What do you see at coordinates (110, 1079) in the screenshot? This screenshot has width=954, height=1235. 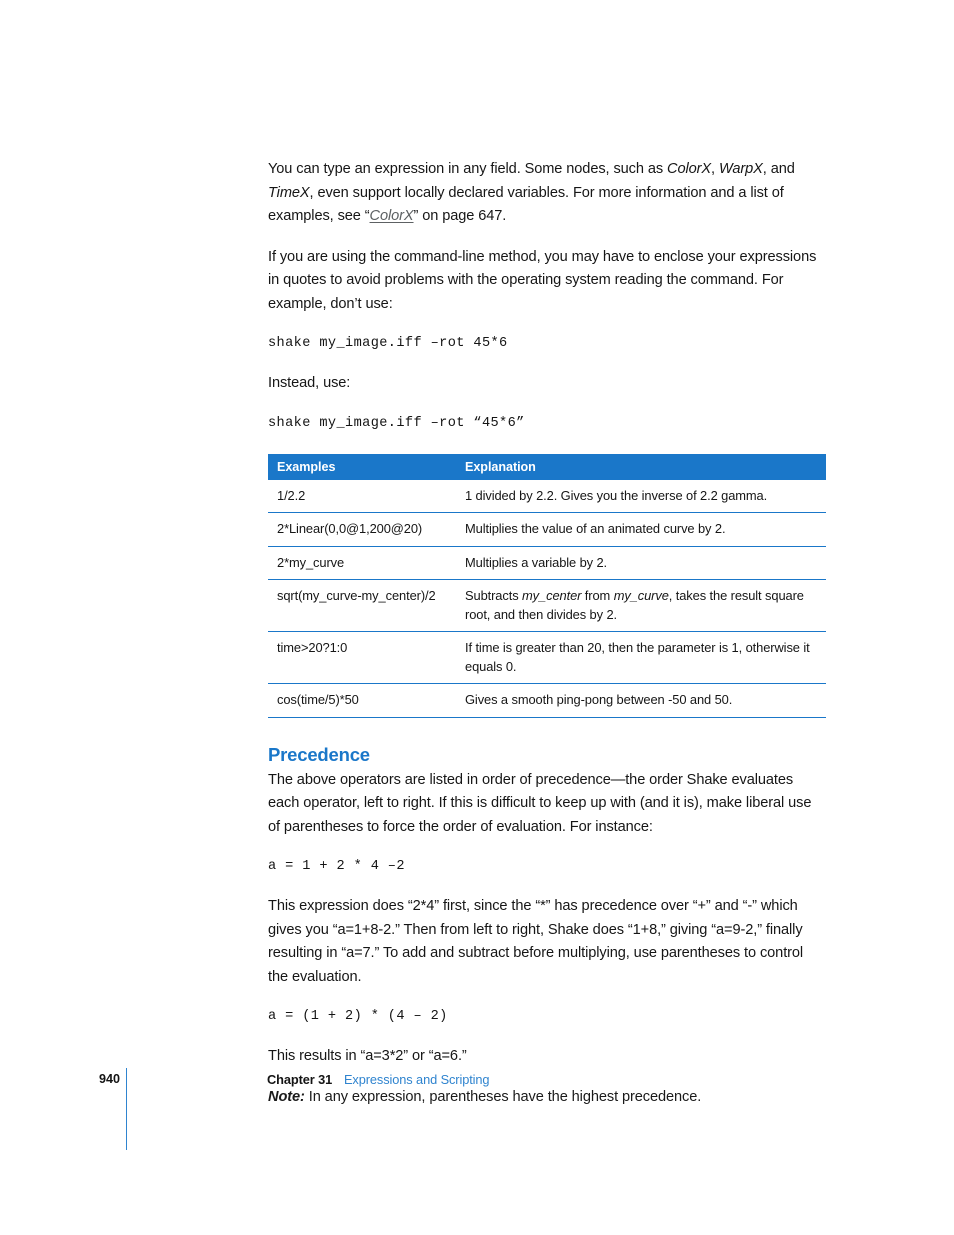 I see `page-number: 940` at bounding box center [110, 1079].